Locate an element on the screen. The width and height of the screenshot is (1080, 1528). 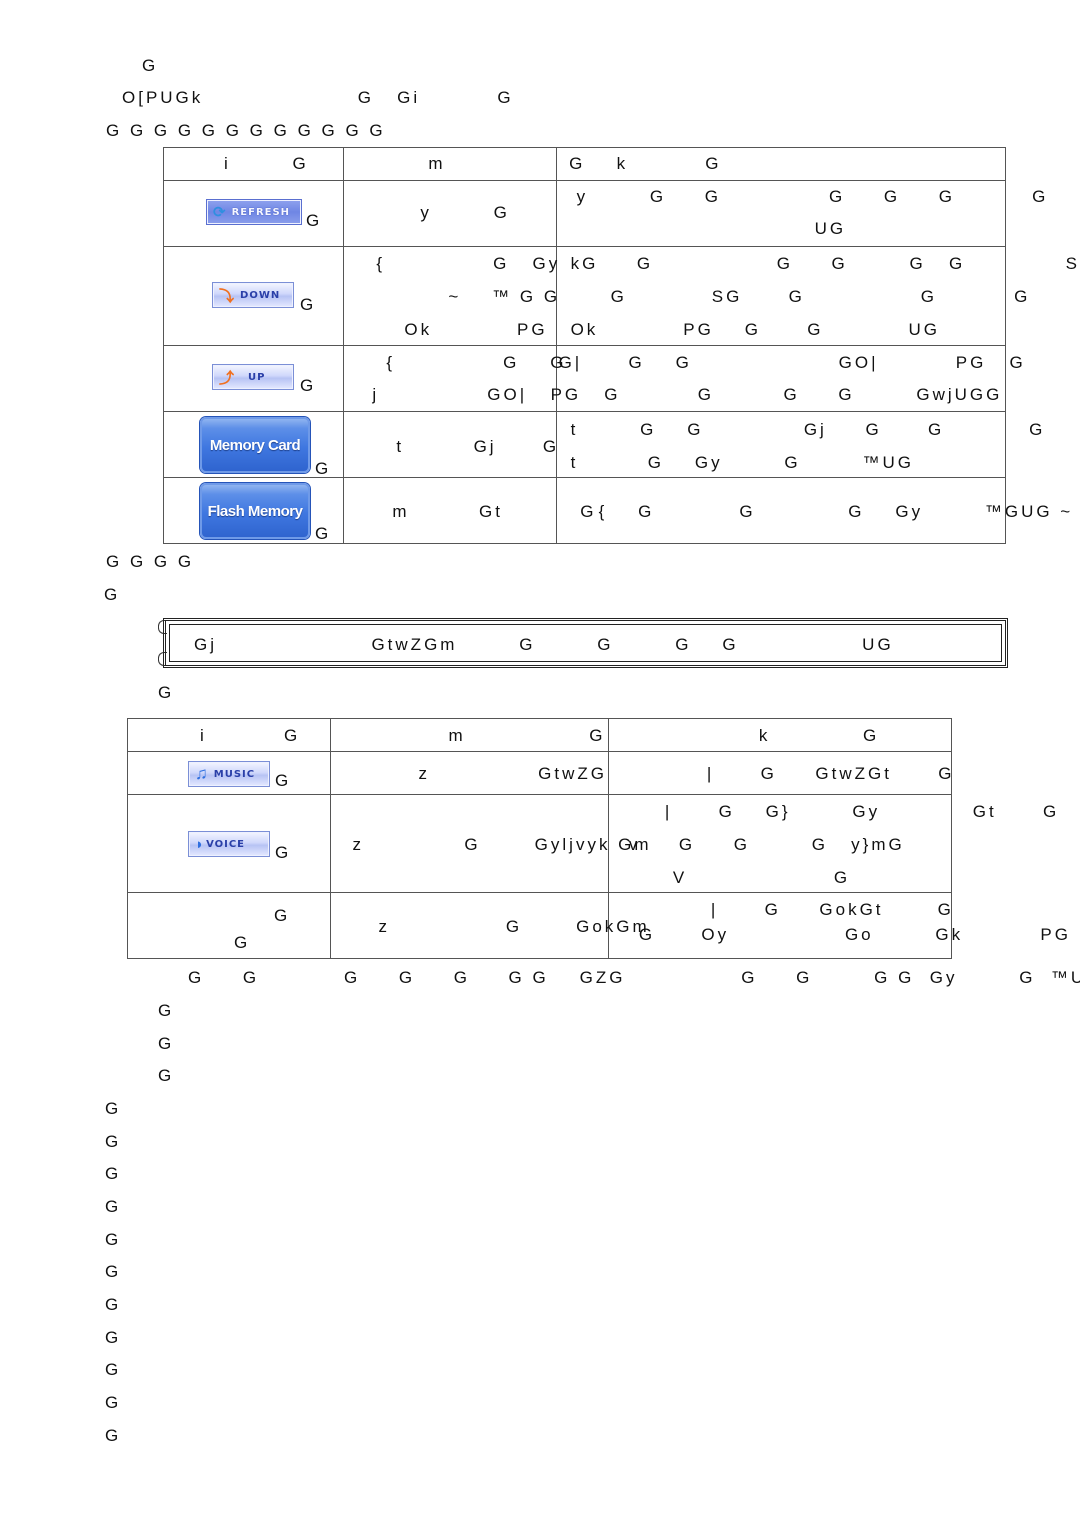
voice-button: ◗ VOICE is located at coordinates (229, 844).